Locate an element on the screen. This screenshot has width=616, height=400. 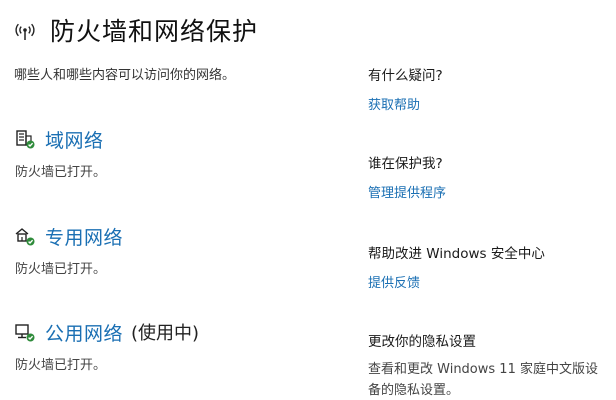
feedback-title: 帮助改进 Windows 安全中心 is located at coordinates (456, 254).